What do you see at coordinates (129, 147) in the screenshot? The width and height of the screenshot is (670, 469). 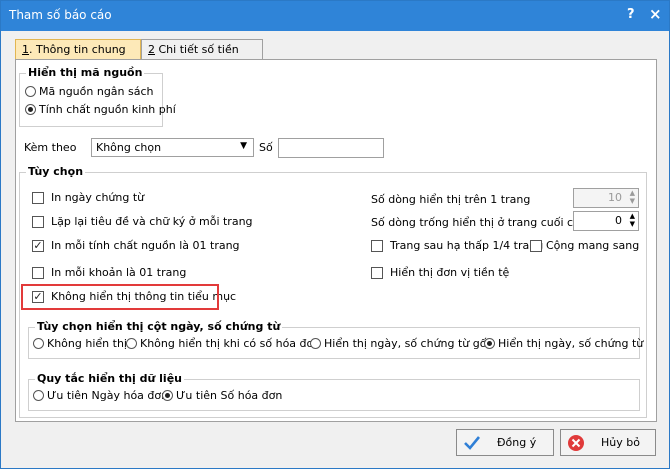 I see `attach-value: Không chọn` at bounding box center [129, 147].